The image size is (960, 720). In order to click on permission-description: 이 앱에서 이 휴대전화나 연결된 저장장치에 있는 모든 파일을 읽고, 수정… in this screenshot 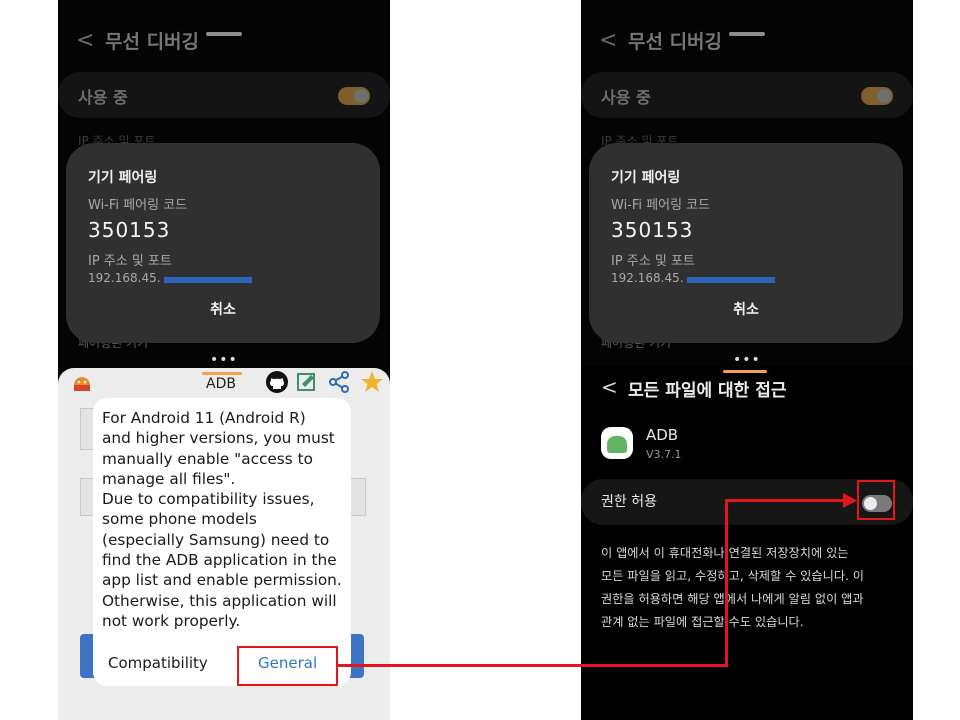, I will do `click(732, 587)`.